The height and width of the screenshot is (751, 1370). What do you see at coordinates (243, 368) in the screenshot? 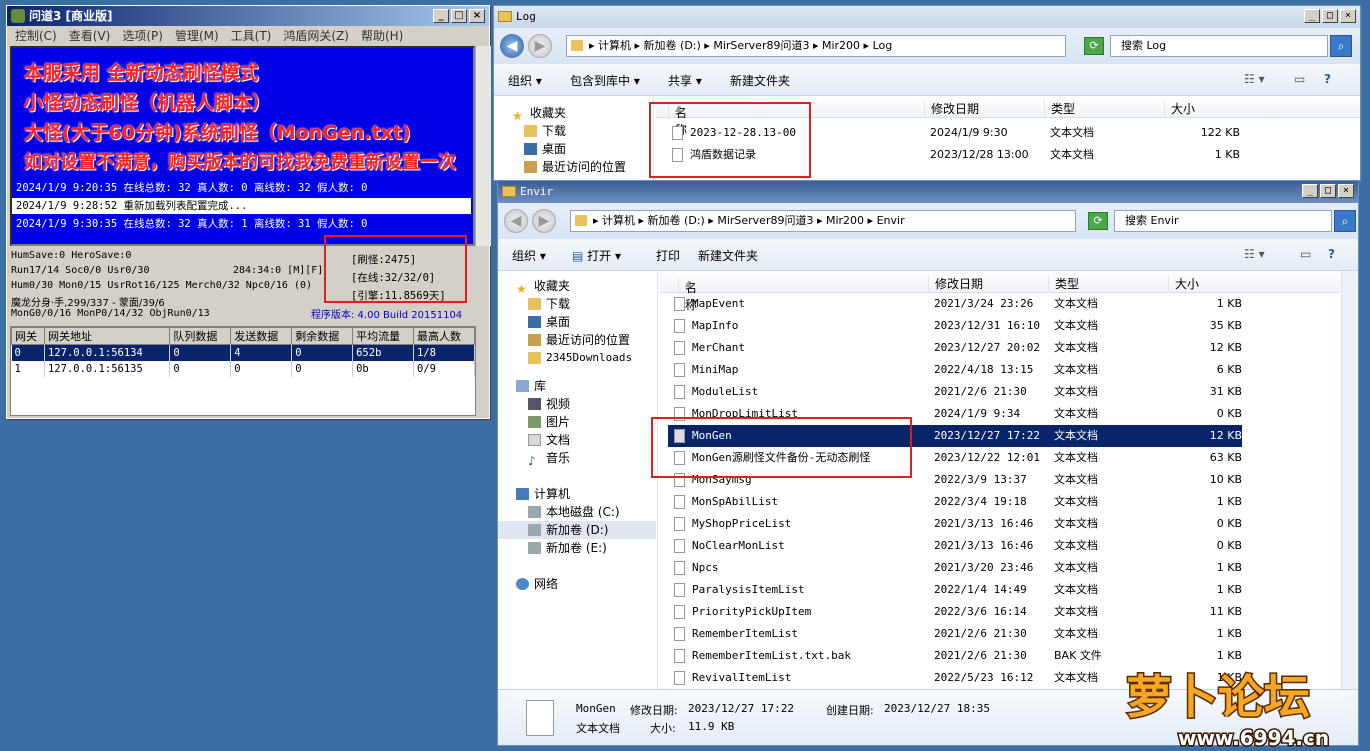
I see `table-row: 1 127.0.0.1:56135 0 0 0 0b 0/9` at bounding box center [243, 368].